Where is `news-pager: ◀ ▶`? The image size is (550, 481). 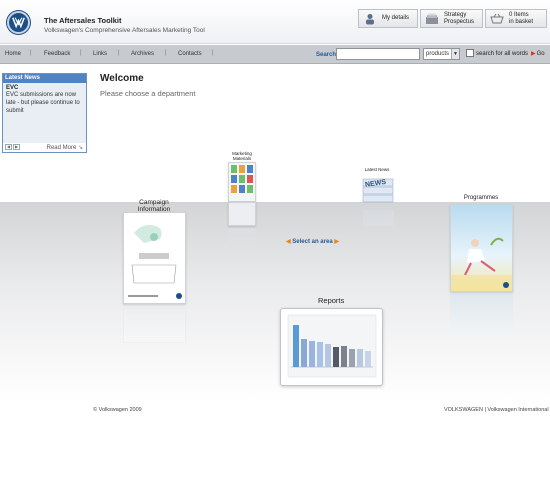
news-pager: ◀ ▶ is located at coordinates (12, 147).